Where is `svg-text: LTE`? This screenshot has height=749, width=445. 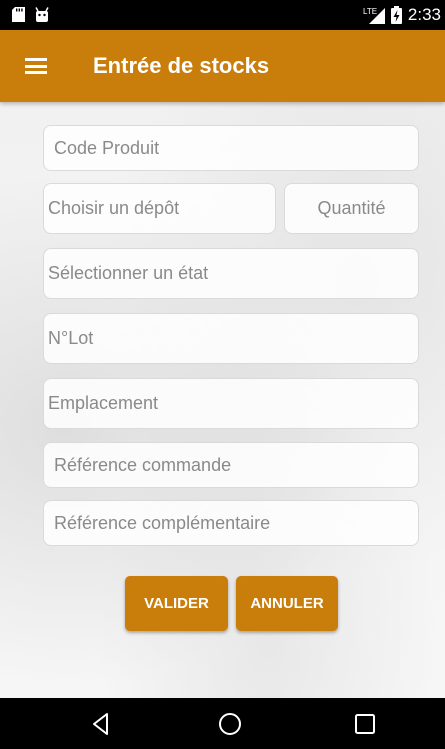 svg-text: LTE is located at coordinates (370, 11).